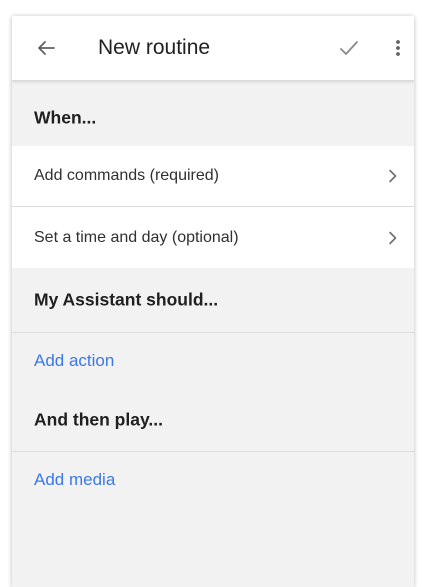  What do you see at coordinates (349, 48) in the screenshot?
I see `check-icon` at bounding box center [349, 48].